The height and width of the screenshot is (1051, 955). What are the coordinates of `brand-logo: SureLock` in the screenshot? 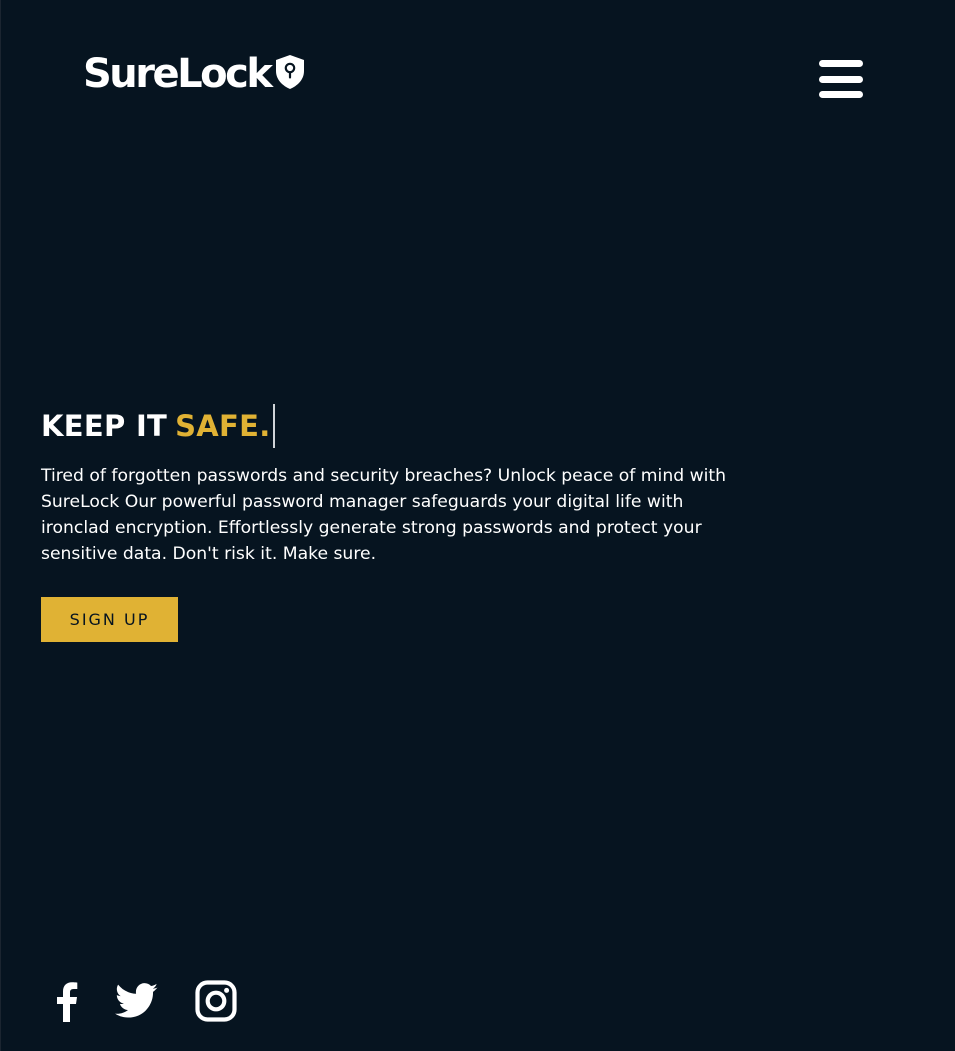 It's located at (194, 74).